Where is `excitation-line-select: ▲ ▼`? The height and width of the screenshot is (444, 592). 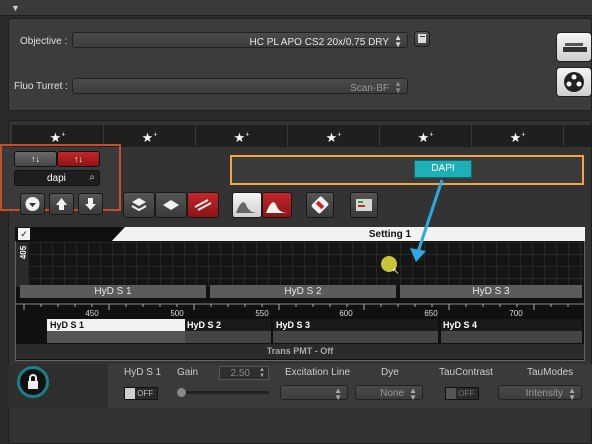 excitation-line-select: ▲ ▼ is located at coordinates (314, 393).